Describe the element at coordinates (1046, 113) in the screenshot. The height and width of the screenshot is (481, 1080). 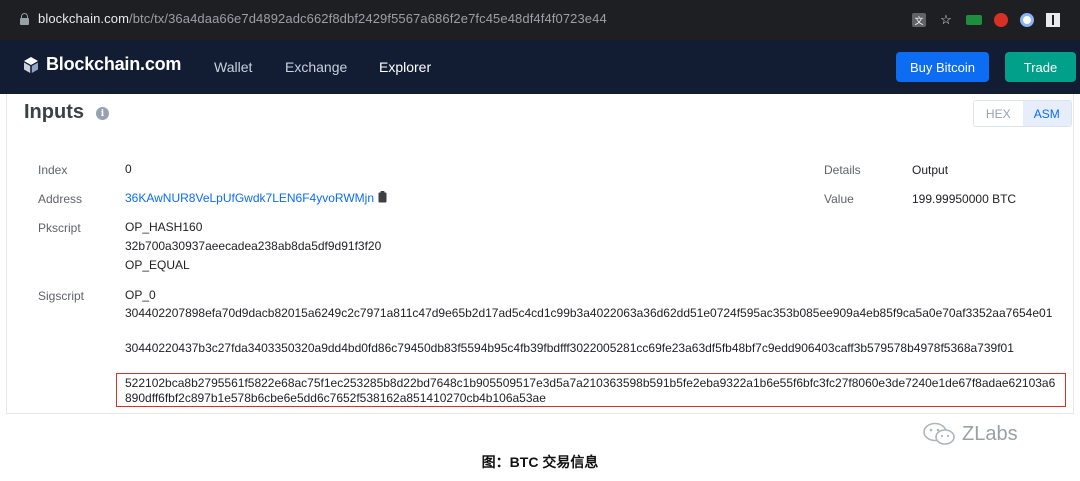
I see `asm-toggle-button: ASM` at that location.